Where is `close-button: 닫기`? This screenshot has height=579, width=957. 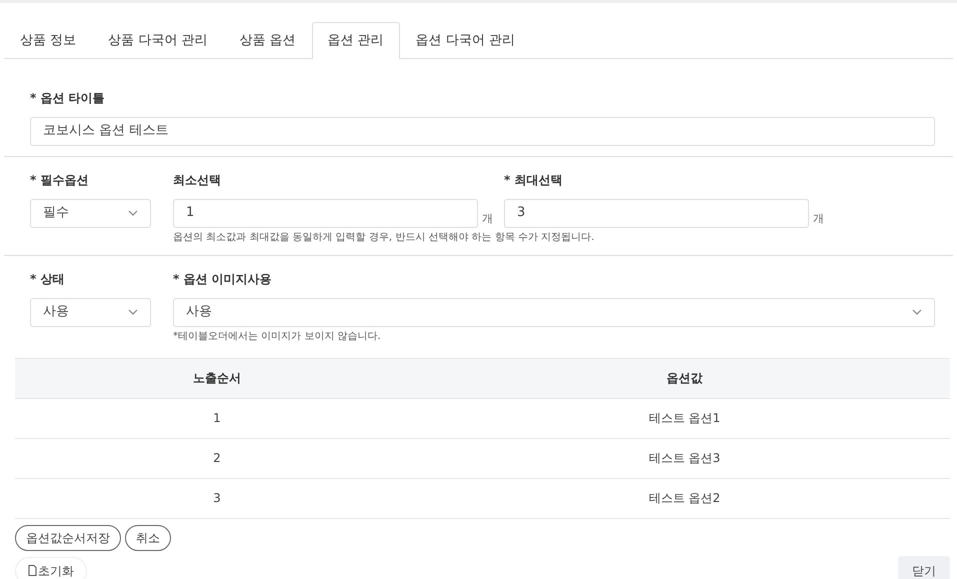 close-button: 닫기 is located at coordinates (924, 567).